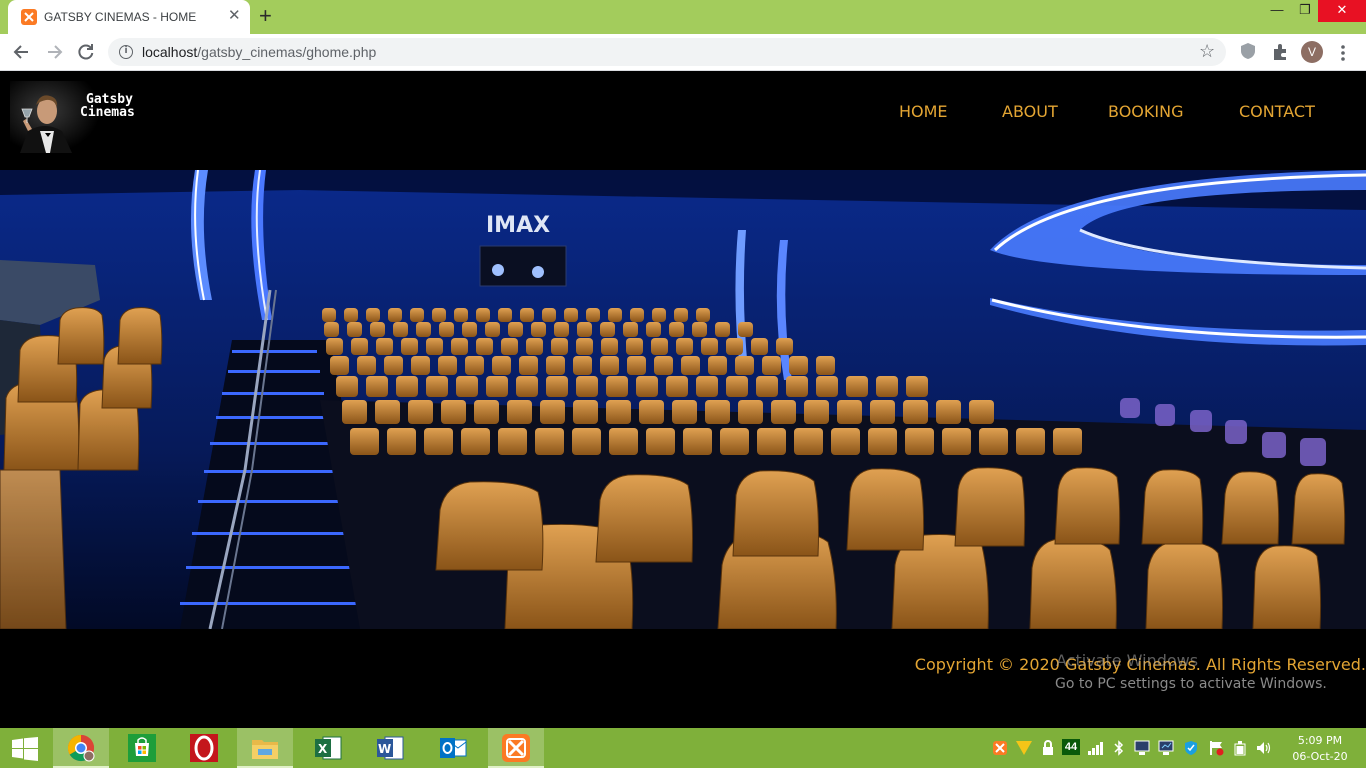  I want to click on new-tab-button: +, so click(265, 16).